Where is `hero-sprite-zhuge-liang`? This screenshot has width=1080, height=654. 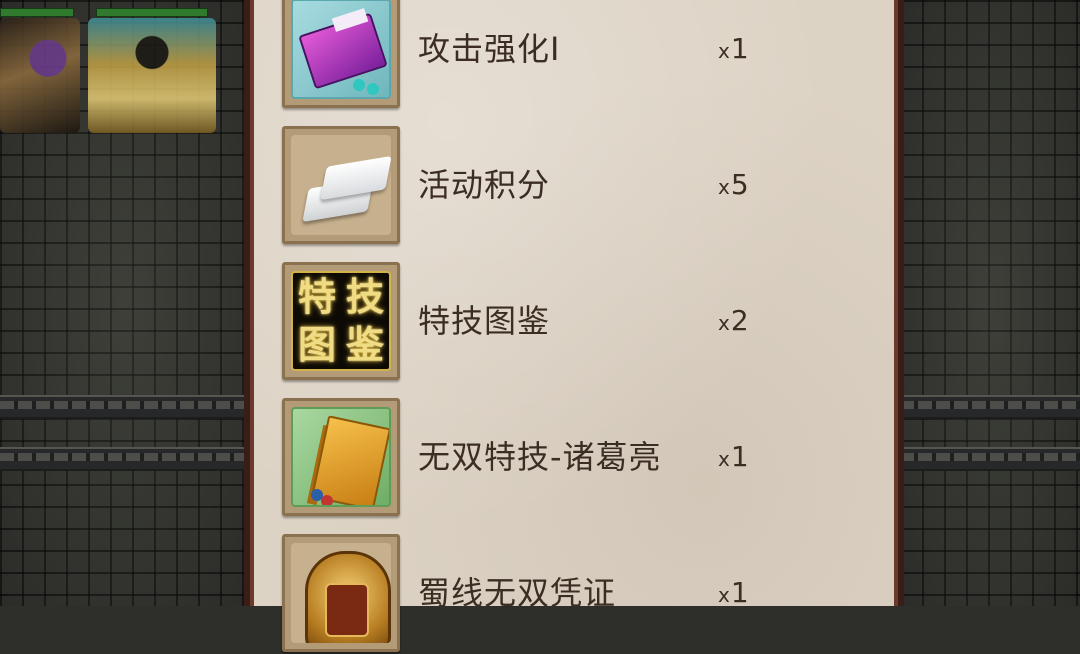
hero-sprite-zhuge-liang is located at coordinates (152, 75).